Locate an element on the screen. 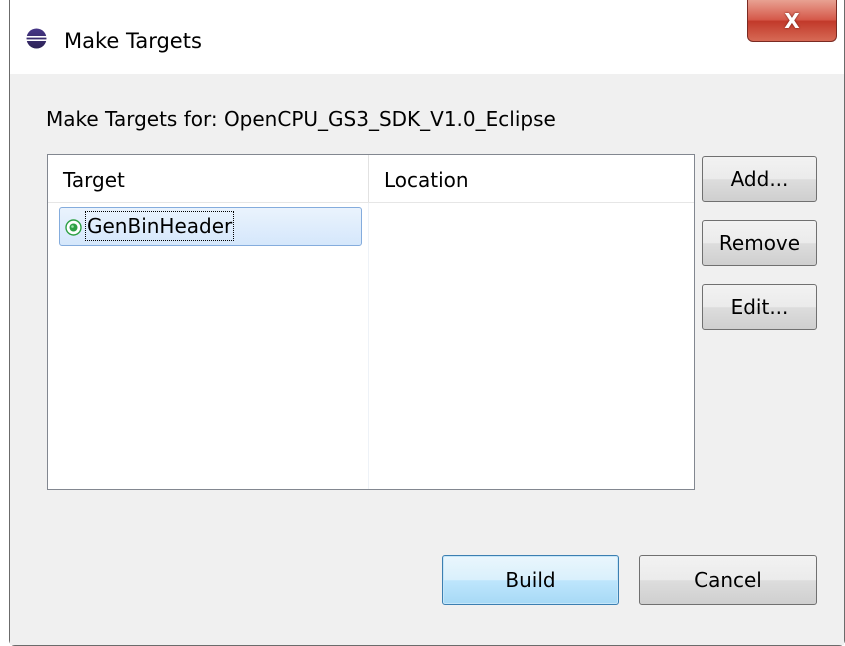 Image resolution: width=845 pixels, height=646 pixels. column-header-target: Target is located at coordinates (208, 178).